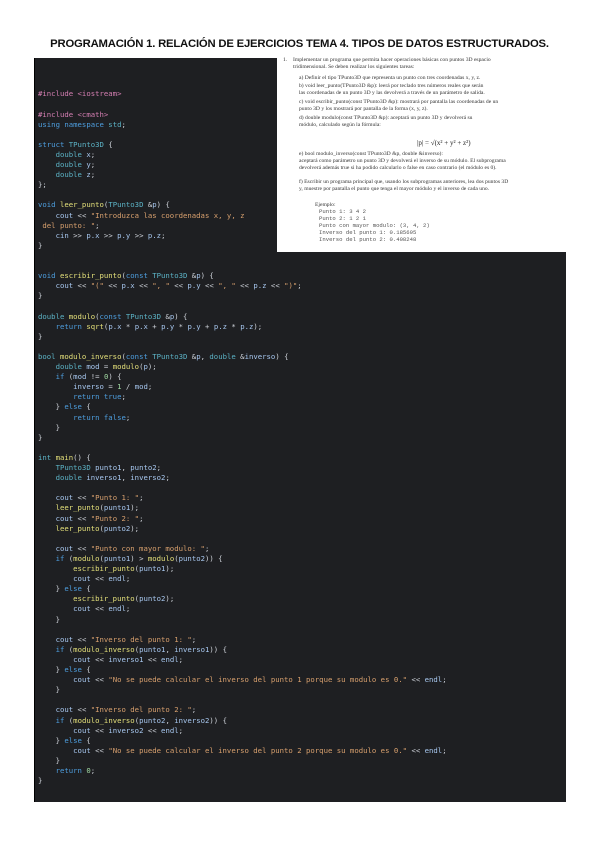 Image resolution: width=599 pixels, height=848 pixels. I want to click on code-line: void escribir_punto(const TPunto3D &p) {, so click(126, 276).